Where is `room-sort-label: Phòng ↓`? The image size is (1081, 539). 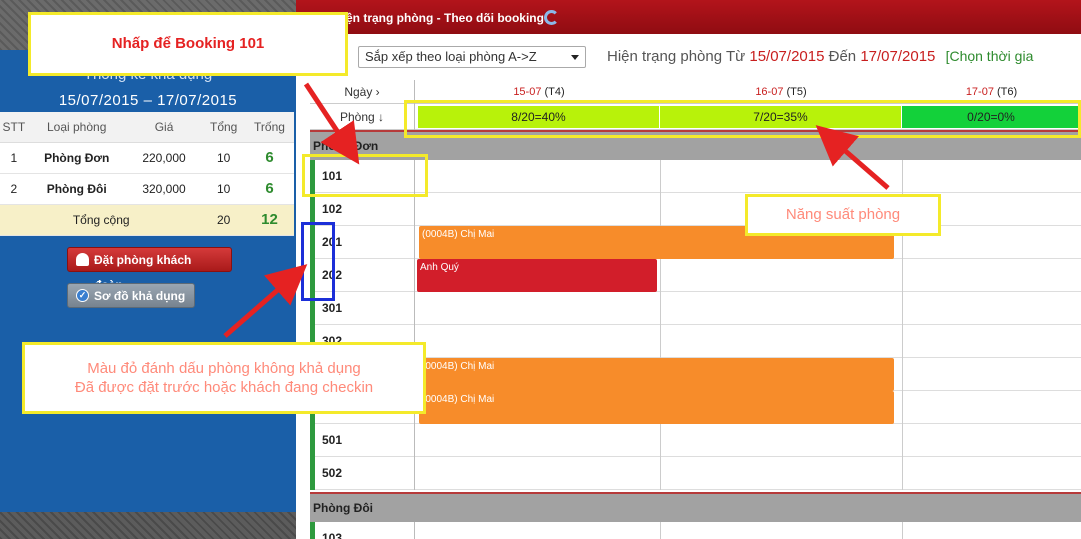
room-sort-label: Phòng ↓ is located at coordinates (362, 117).